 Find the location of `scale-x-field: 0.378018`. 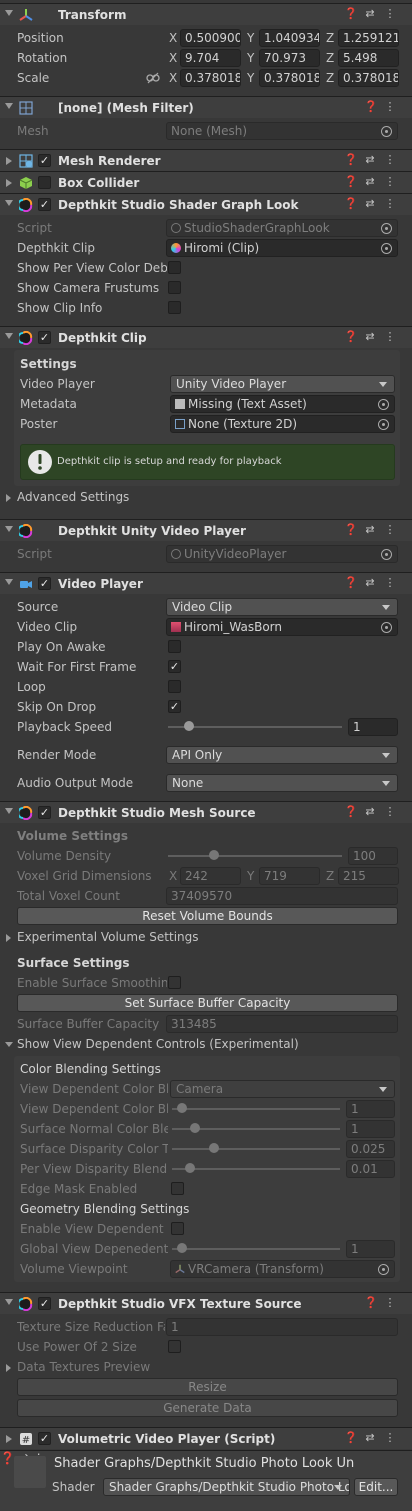

scale-x-field: 0.378018 is located at coordinates (210, 78).